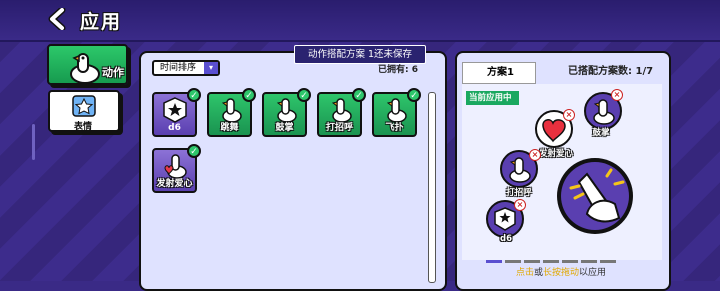 Image resolution: width=720 pixels, height=291 pixels. Describe the element at coordinates (85, 68) in the screenshot. I see `goose-icon` at that location.